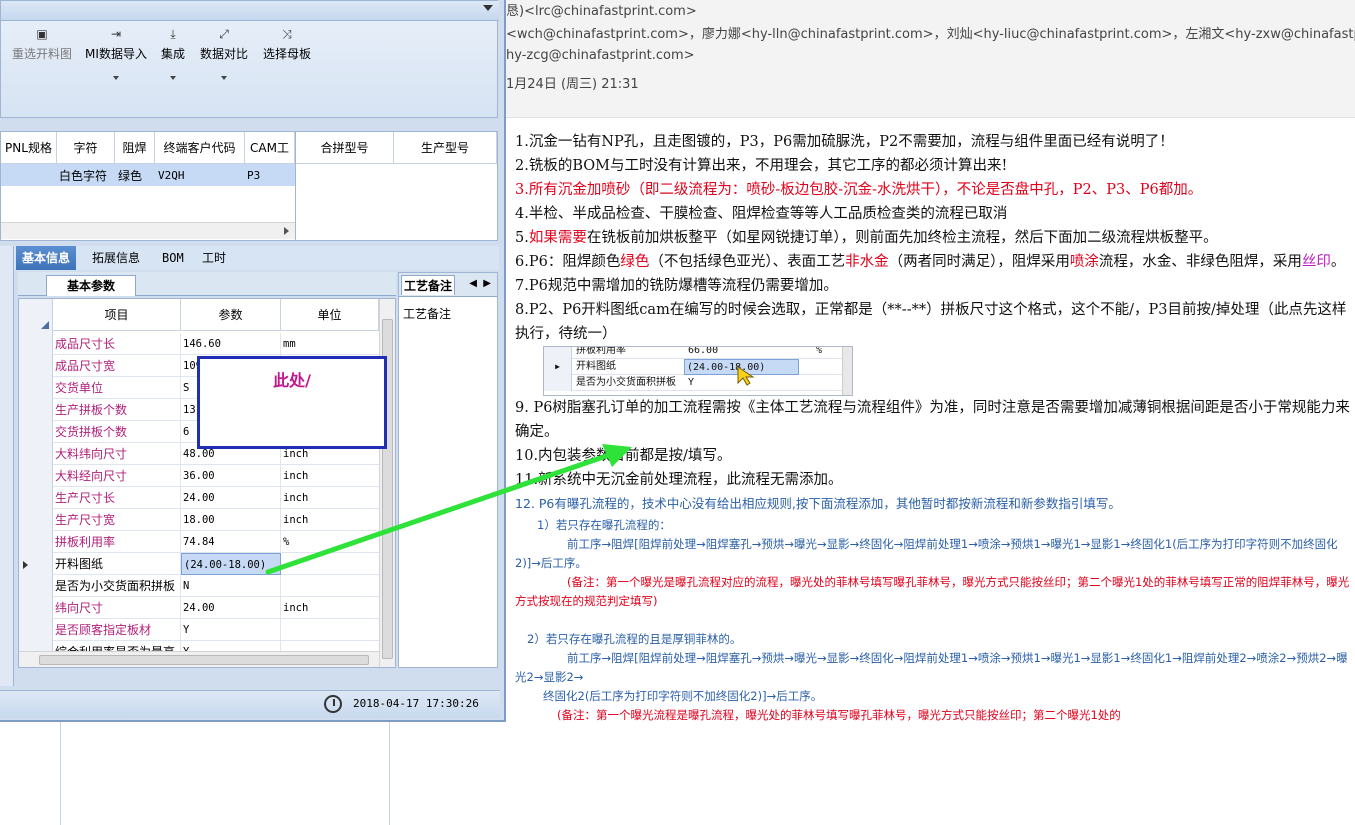  I want to click on annotation-text: 此处/, so click(292, 380).